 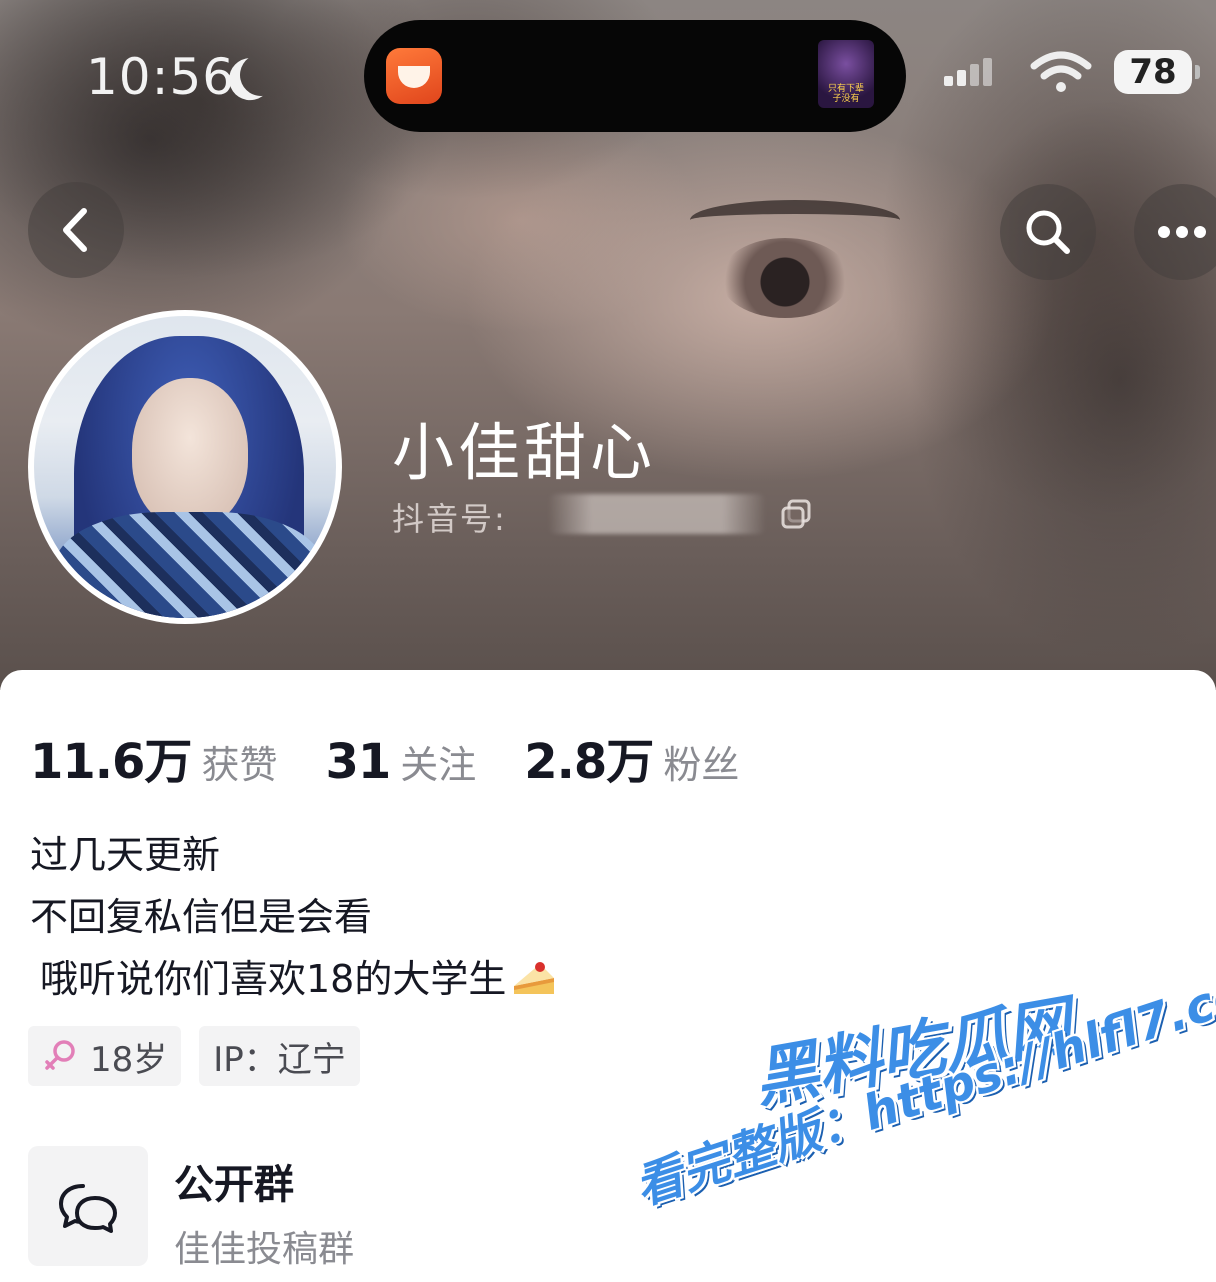 What do you see at coordinates (201, 917) in the screenshot?
I see `bio-line: 不回复私信但是会看` at bounding box center [201, 917].